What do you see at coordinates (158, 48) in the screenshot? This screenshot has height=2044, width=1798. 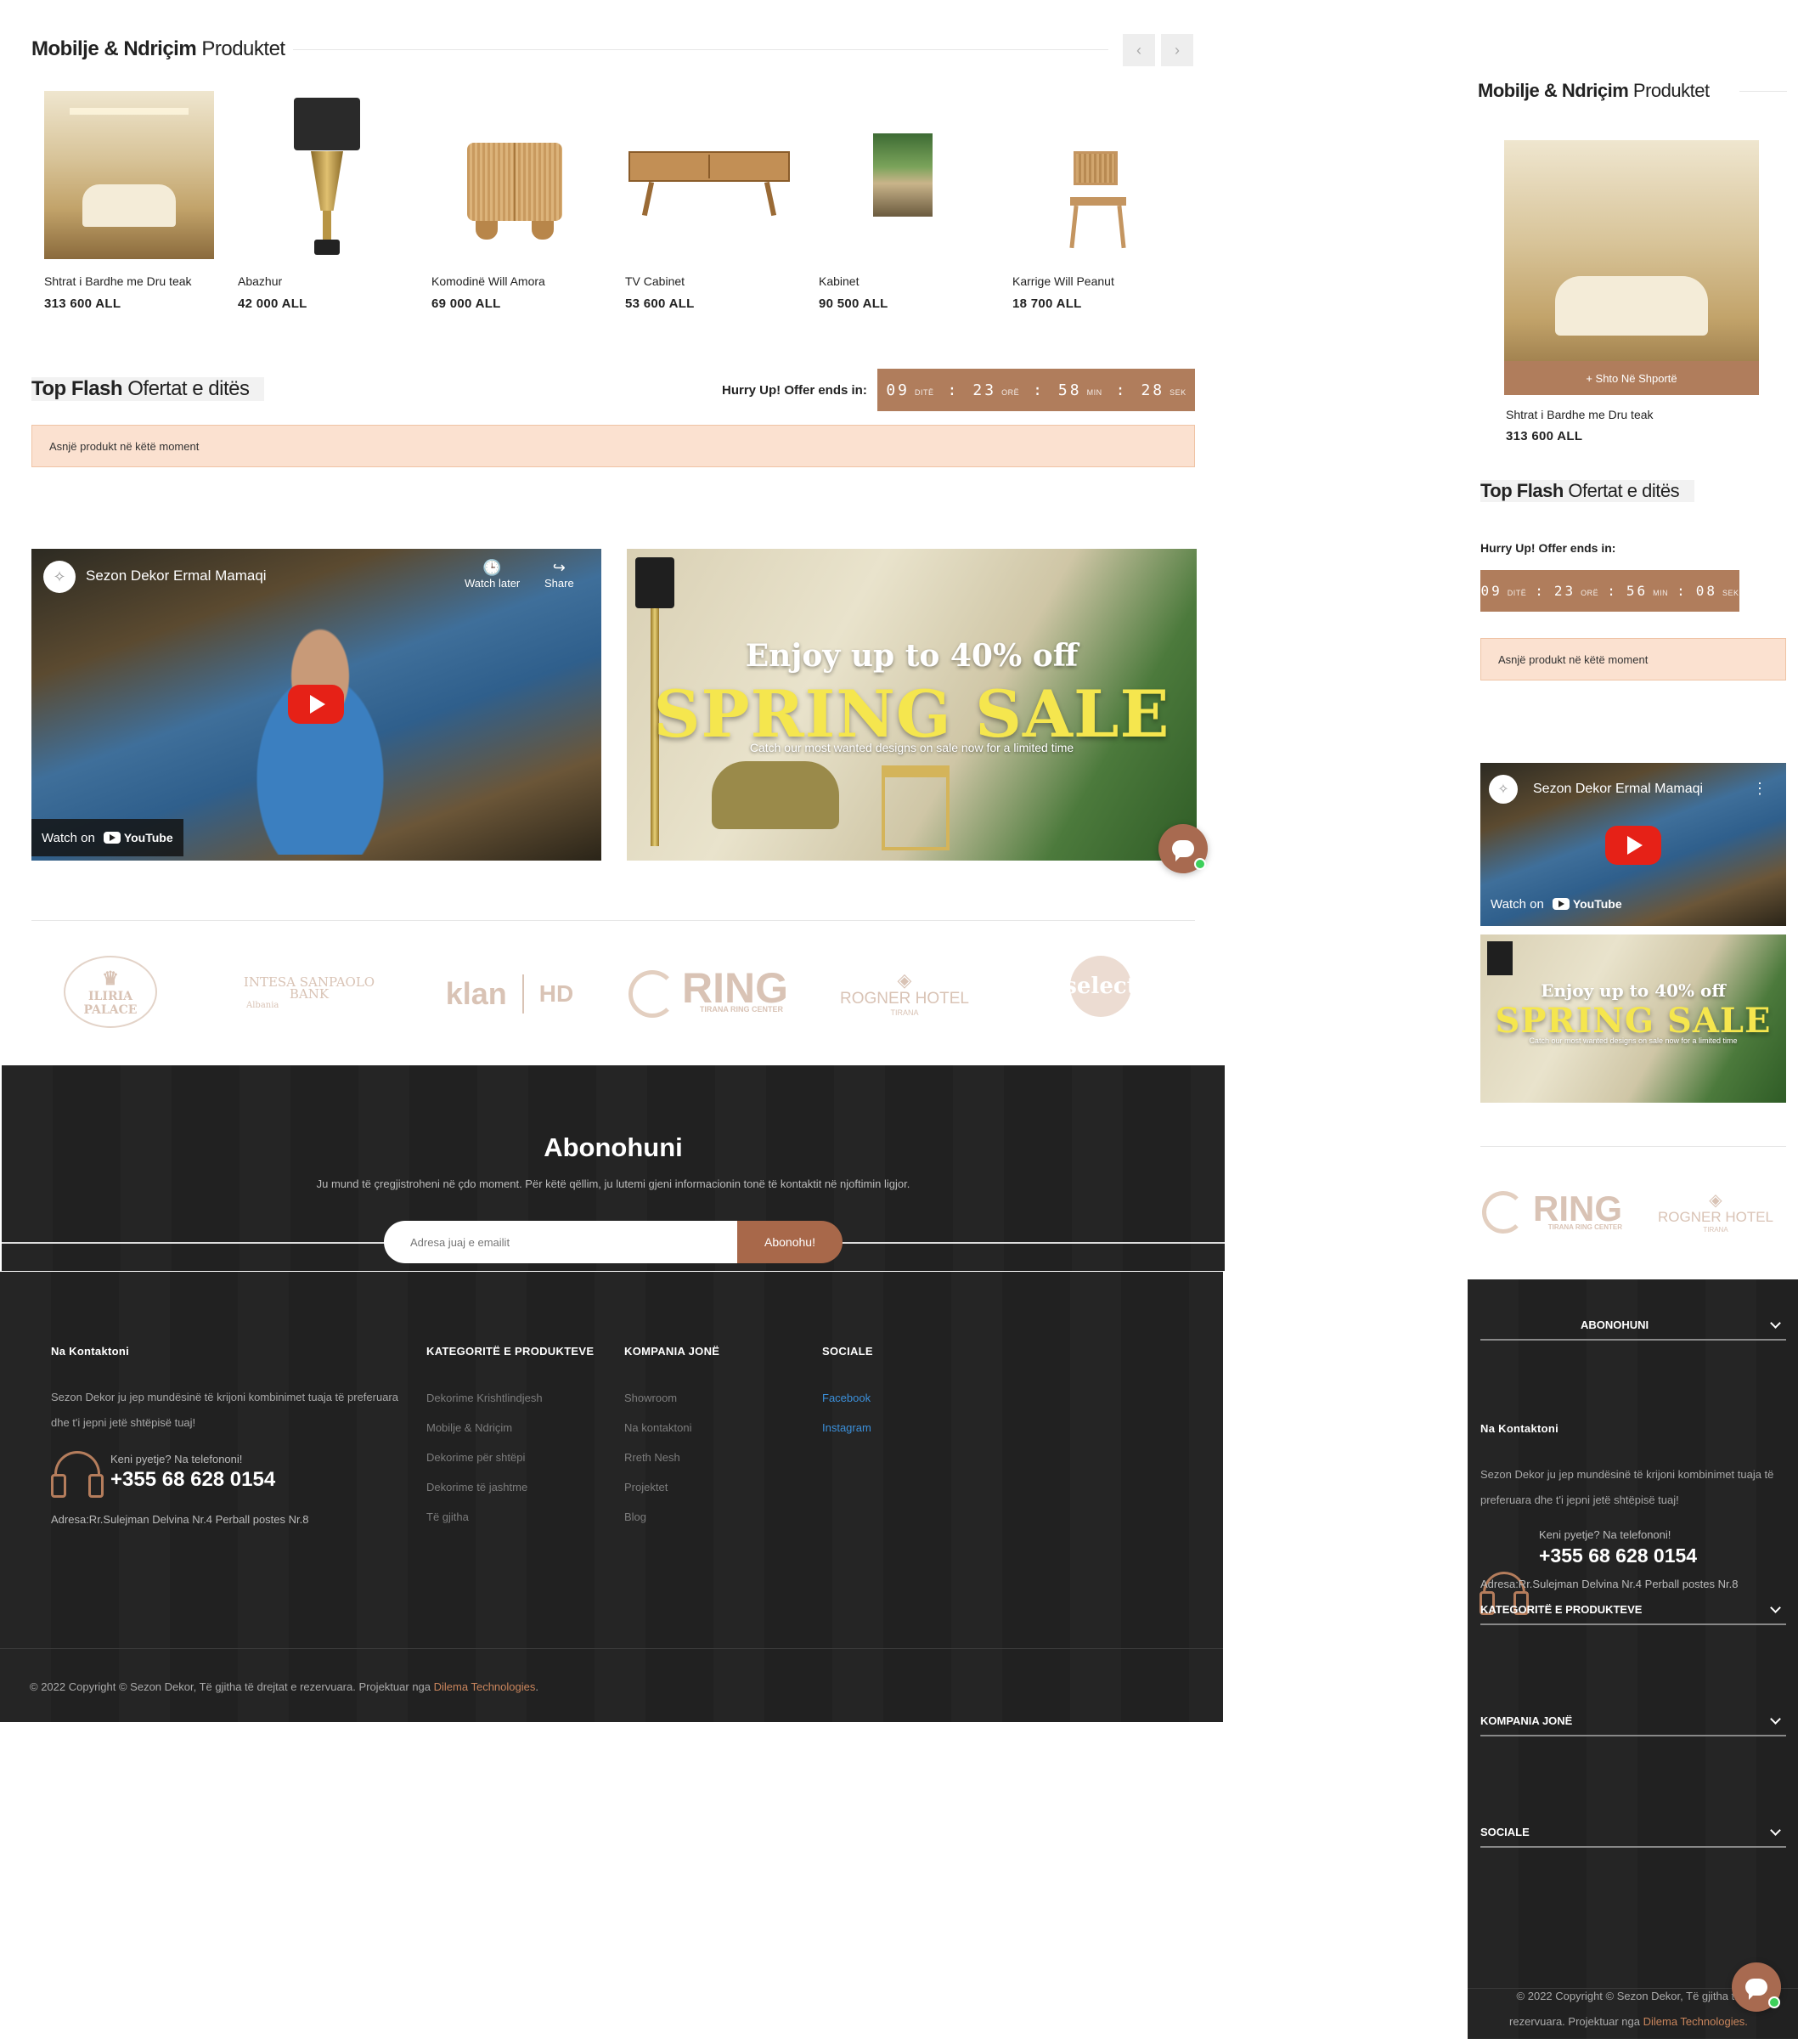 I see `products-section-title: Mobilje & Ndriçim Produktet` at bounding box center [158, 48].